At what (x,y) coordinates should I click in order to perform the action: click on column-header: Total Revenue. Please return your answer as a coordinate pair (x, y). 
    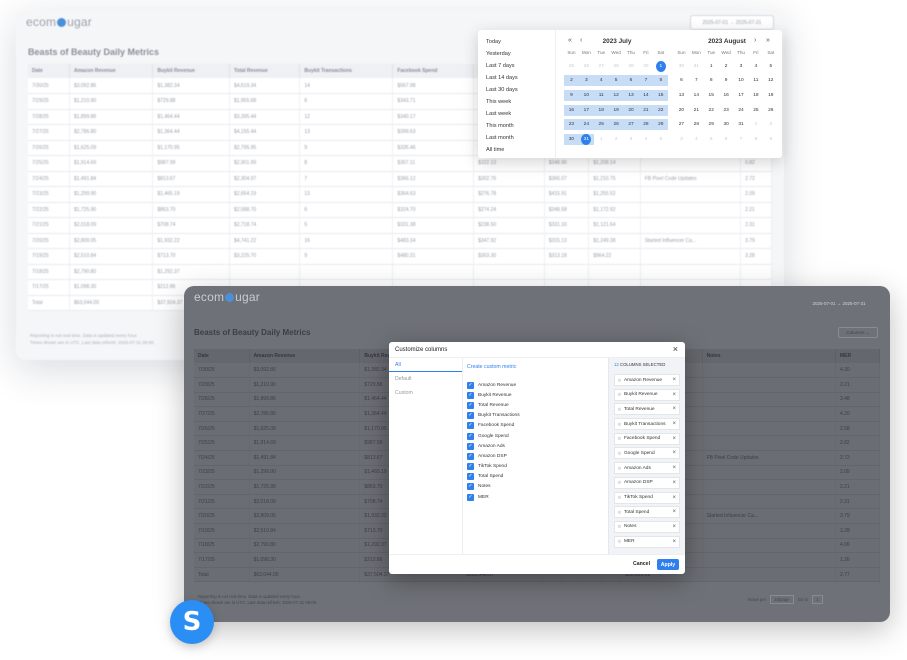
    Looking at the image, I should click on (265, 71).